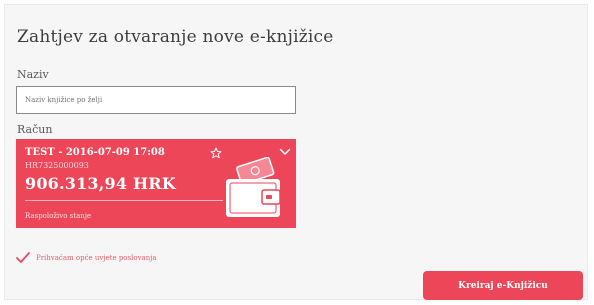 Image resolution: width=594 pixels, height=305 pixels. Describe the element at coordinates (96, 258) in the screenshot. I see `terms-label: Prihvaćam opće uvjete poslovanja` at that location.